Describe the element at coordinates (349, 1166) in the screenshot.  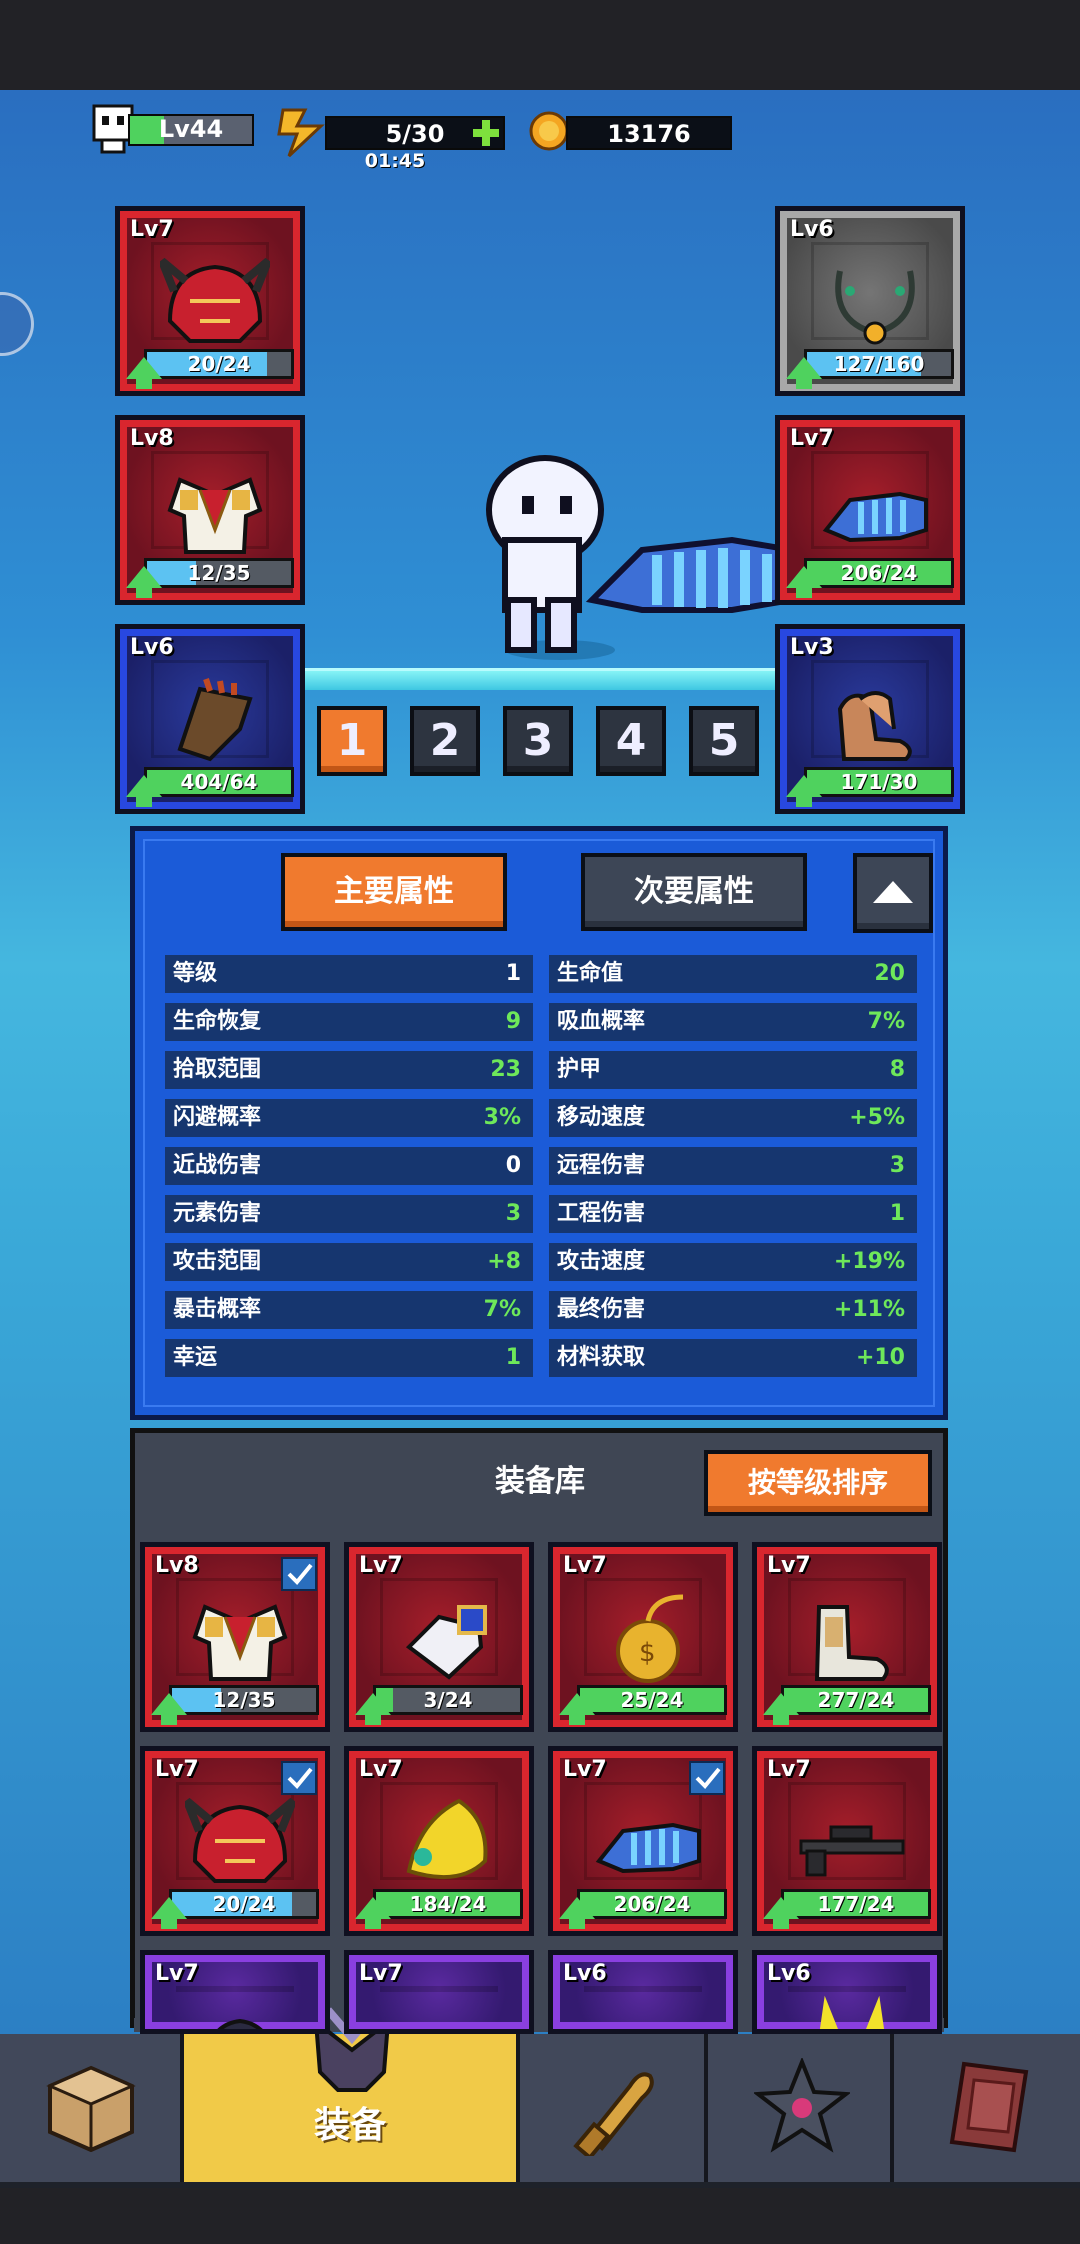
I see `stat-row: 近战伤害 0` at that location.